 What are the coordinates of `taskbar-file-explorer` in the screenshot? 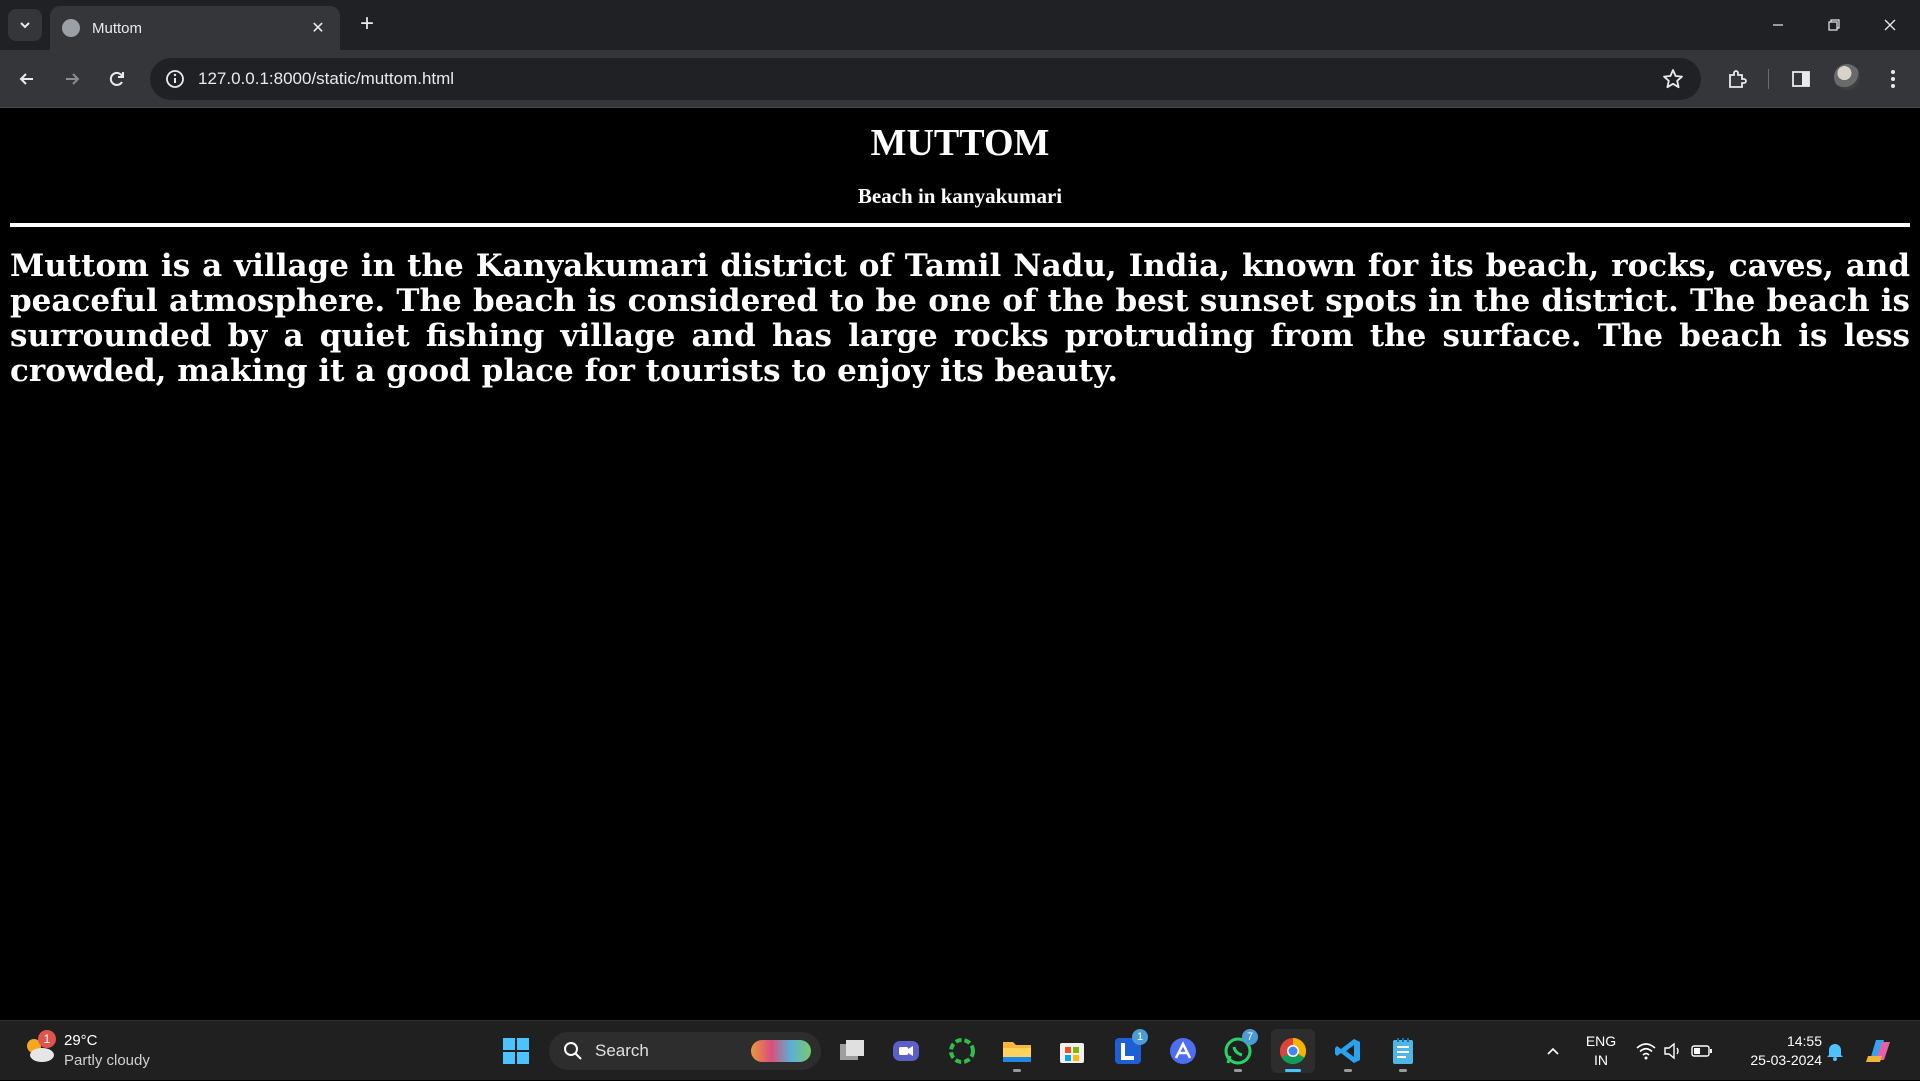 It's located at (1017, 1051).